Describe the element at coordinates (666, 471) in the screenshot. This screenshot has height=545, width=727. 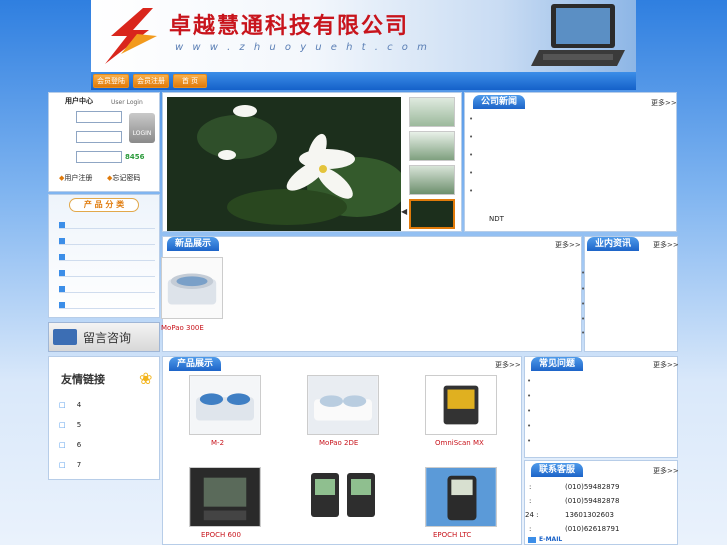
I see `contact-more-link: 更多>>` at that location.